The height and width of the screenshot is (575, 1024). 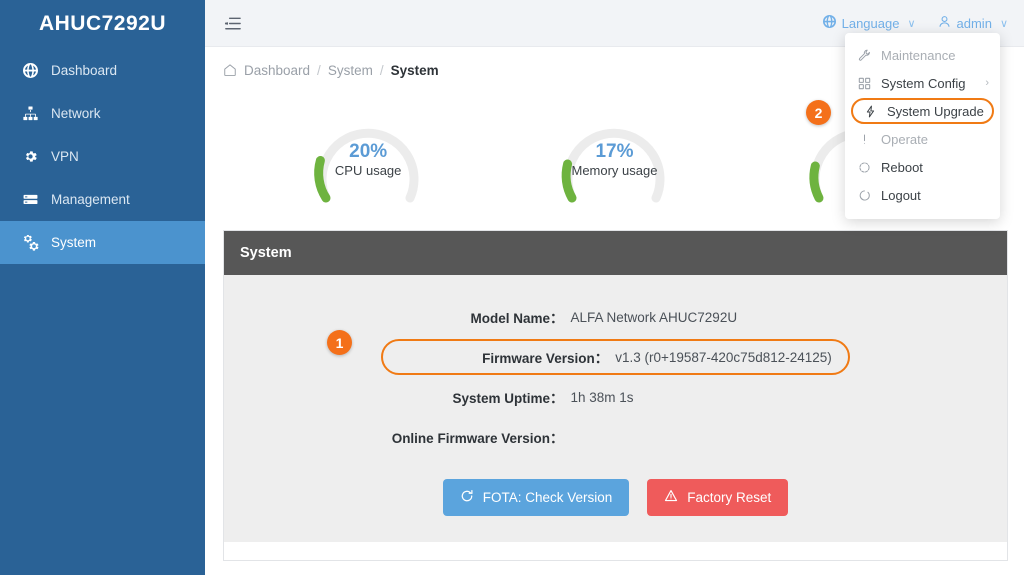 I want to click on panel-title: System, so click(x=615, y=253).